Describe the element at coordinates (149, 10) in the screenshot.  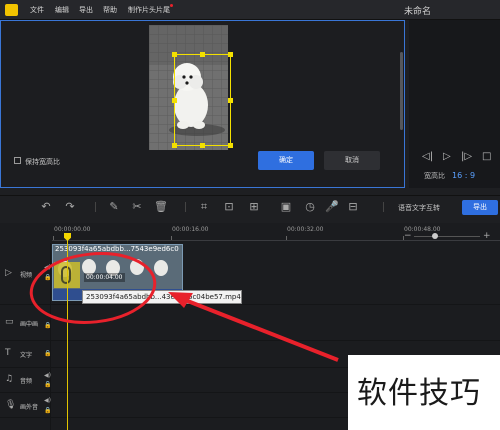
I see `menu-intro-outro: 制作片头片尾` at that location.